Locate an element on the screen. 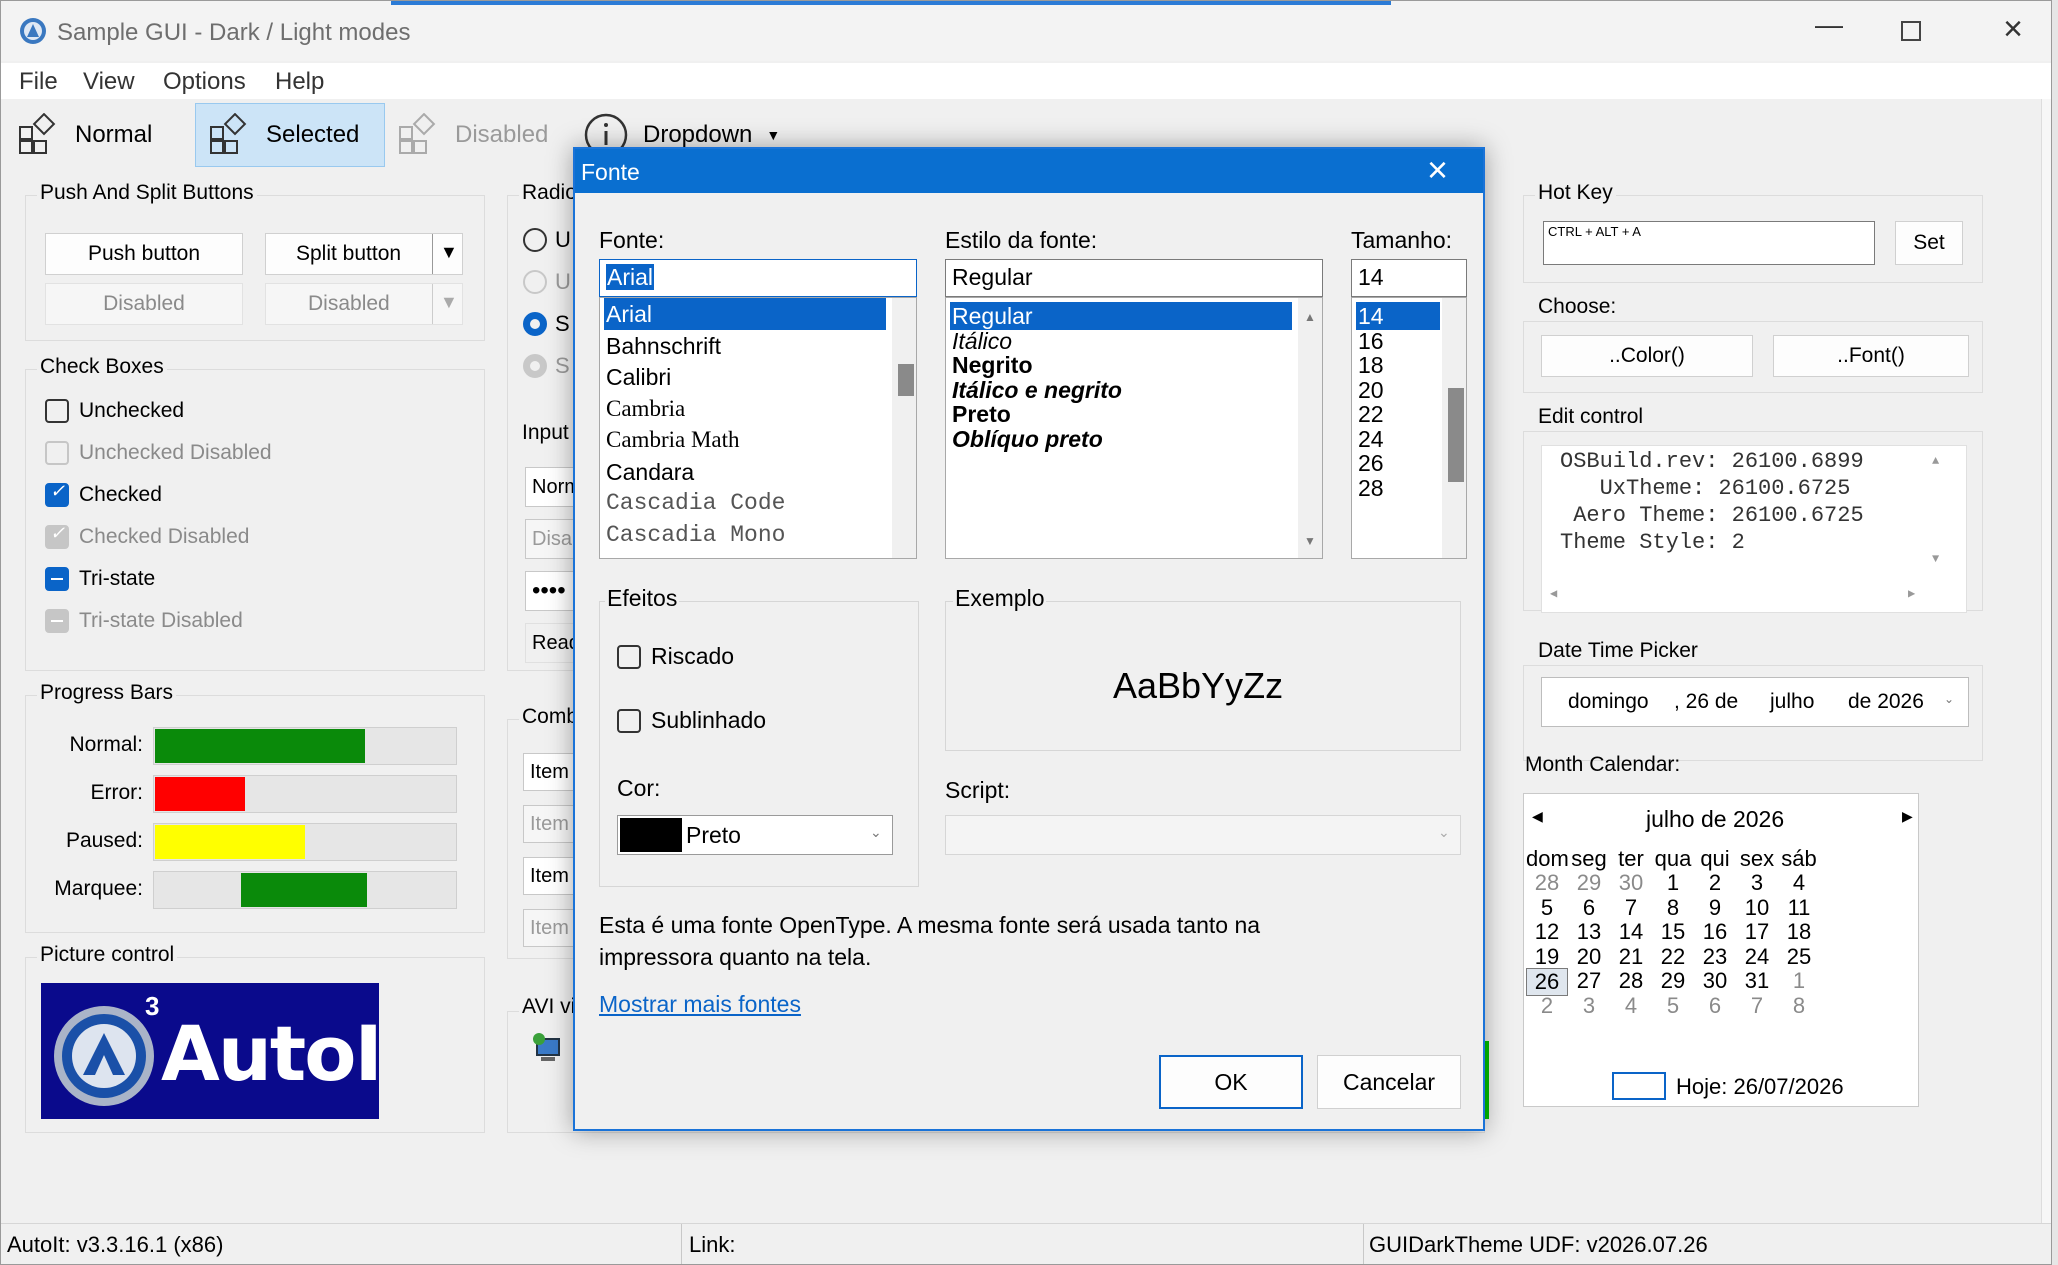  calendar-day: 27 is located at coordinates (1589, 981).